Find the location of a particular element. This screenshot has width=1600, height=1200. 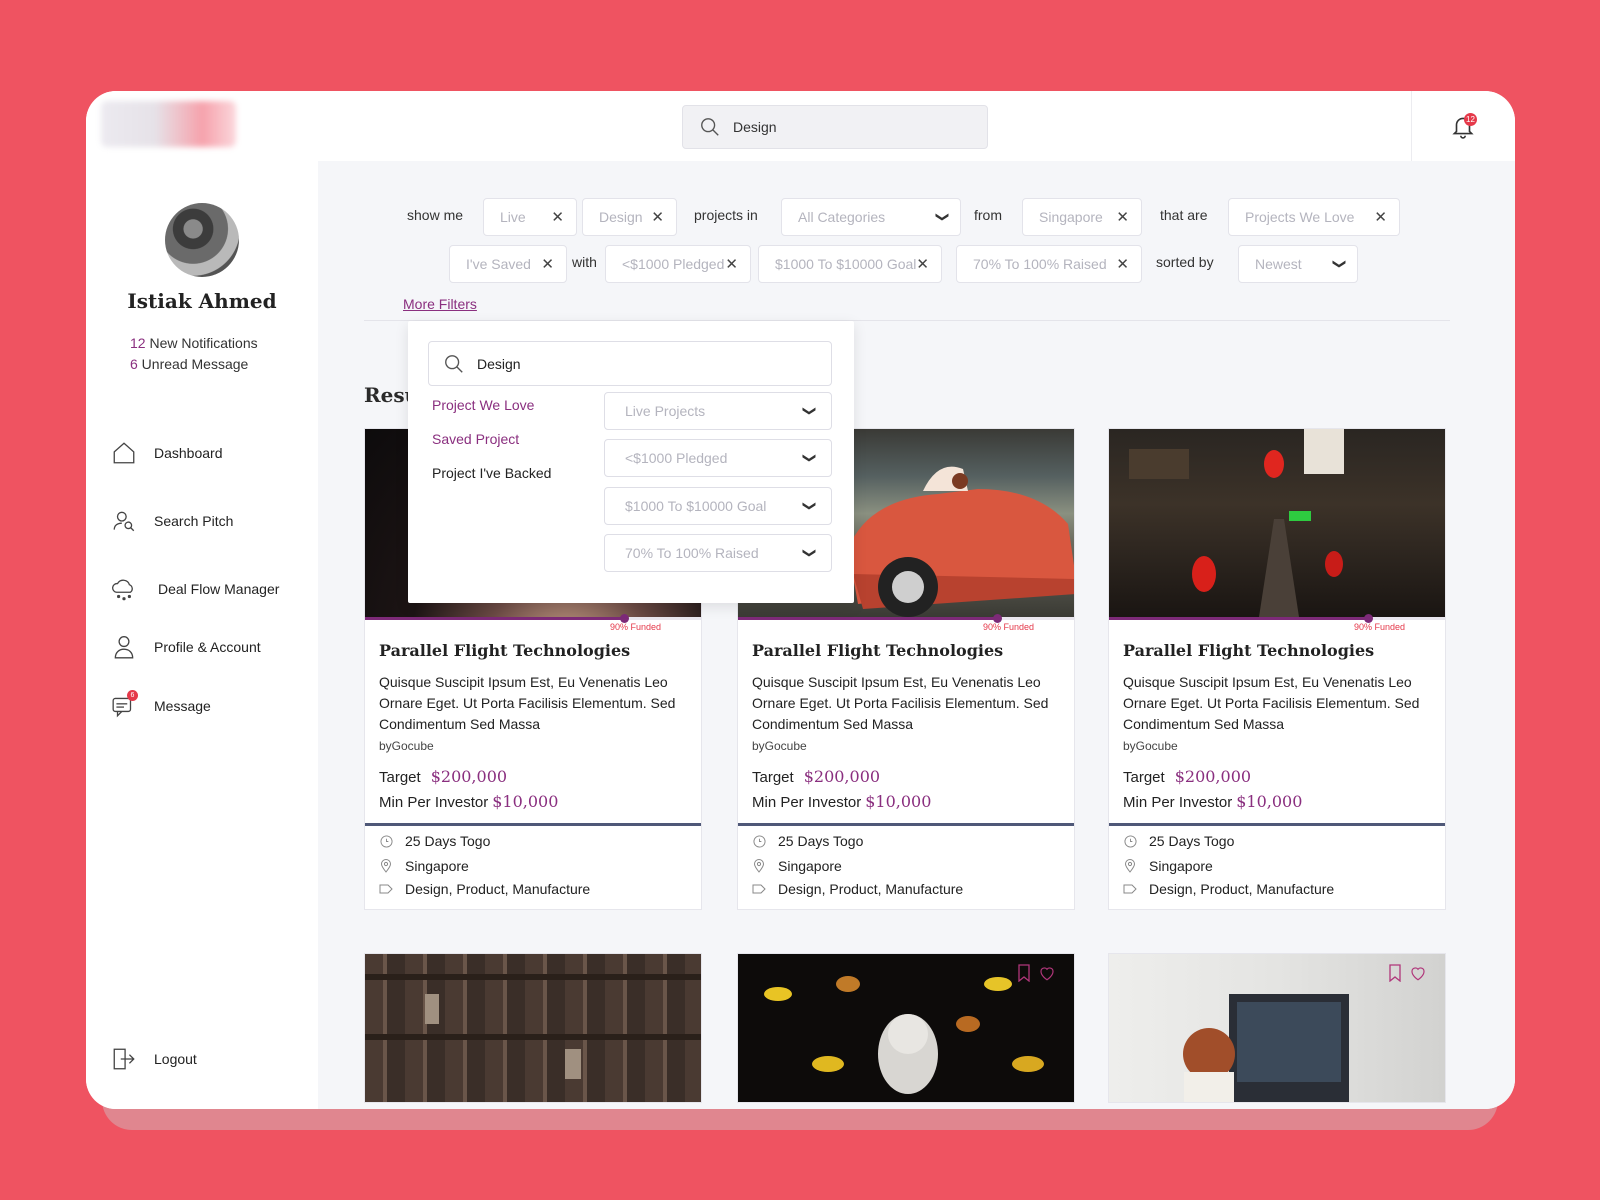

tags: Design, Product, Manufacture is located at coordinates (1228, 889).